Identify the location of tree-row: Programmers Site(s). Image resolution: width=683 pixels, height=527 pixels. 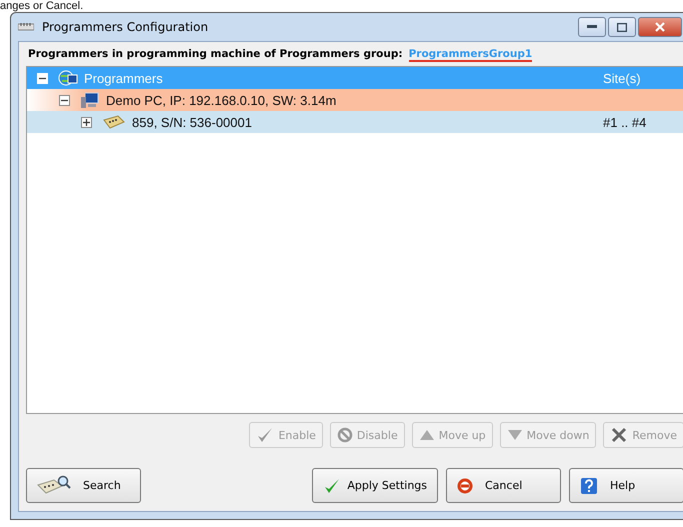
(355, 78).